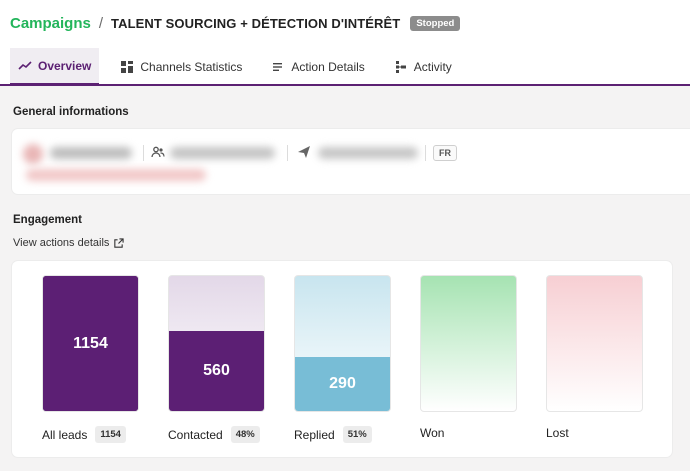 The height and width of the screenshot is (471, 690). I want to click on funnel-bar-contacted: 560, so click(216, 343).